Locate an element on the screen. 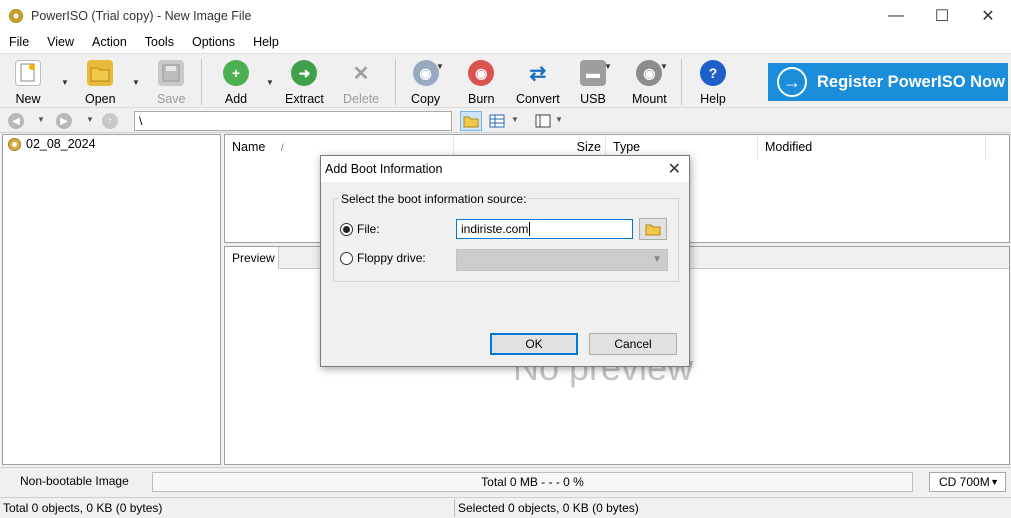 The width and height of the screenshot is (1011, 518). ok-button: OK is located at coordinates (534, 344).